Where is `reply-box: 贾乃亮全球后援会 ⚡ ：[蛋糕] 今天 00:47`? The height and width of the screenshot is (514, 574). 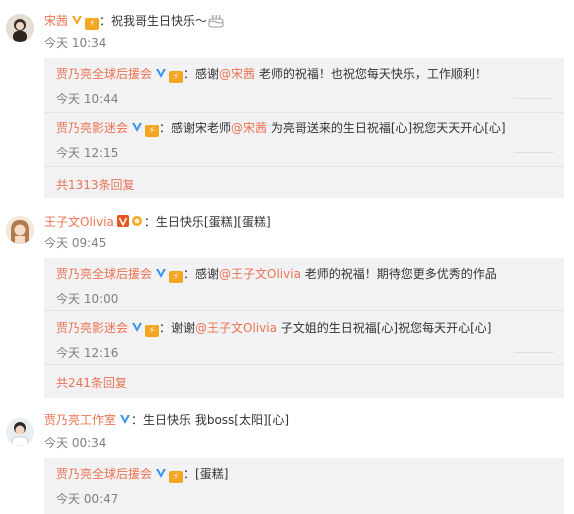
reply-box: 贾乃亮全球后援会 ⚡ ：[蛋糕] 今天 00:47 is located at coordinates (304, 486).